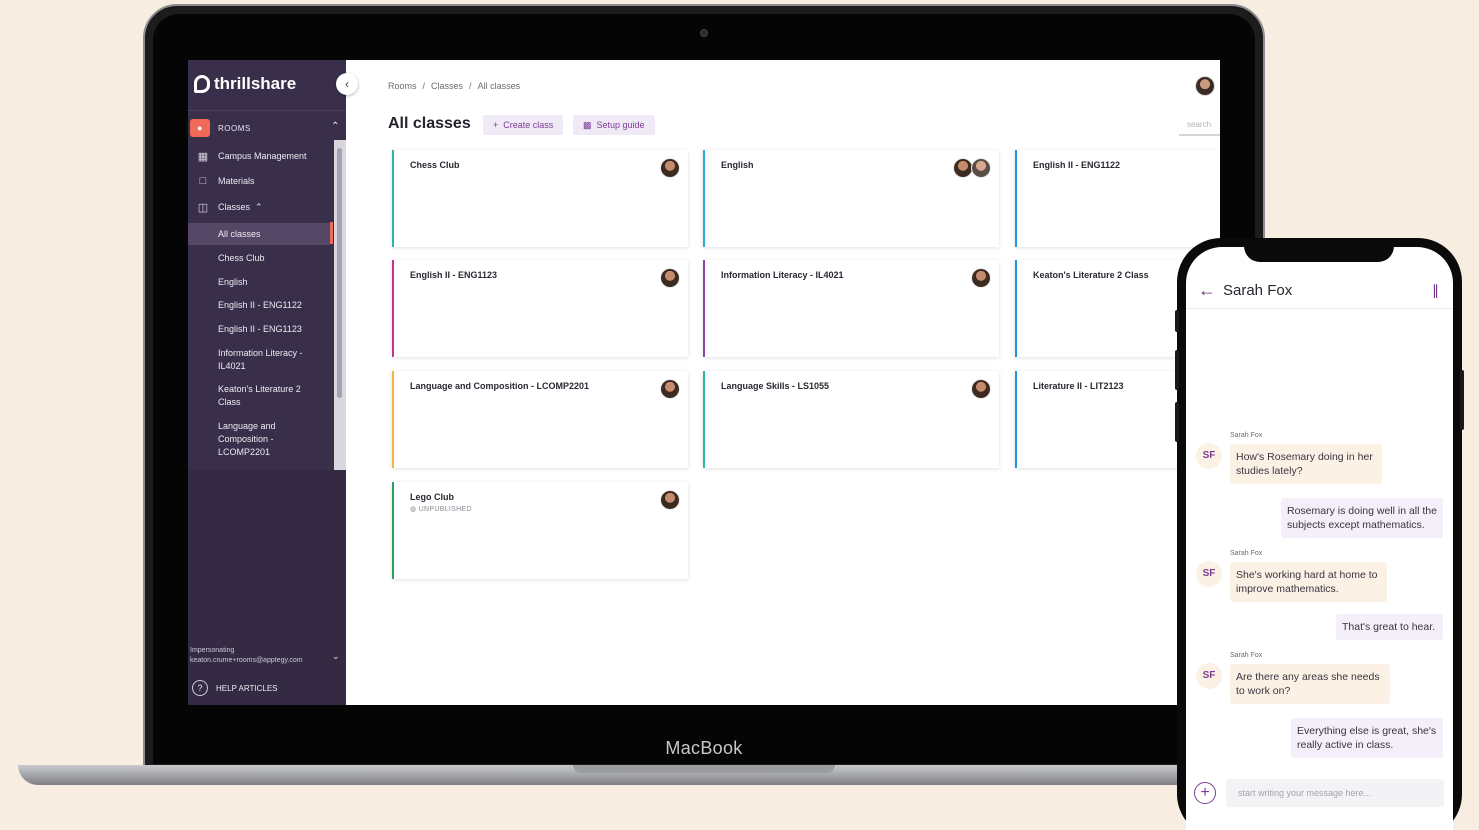 Image resolution: width=1479 pixels, height=830 pixels. Describe the element at coordinates (250, 396) in the screenshot. I see `sidebar-item-keatons-literature: Keaton's Literature 2 Class` at that location.